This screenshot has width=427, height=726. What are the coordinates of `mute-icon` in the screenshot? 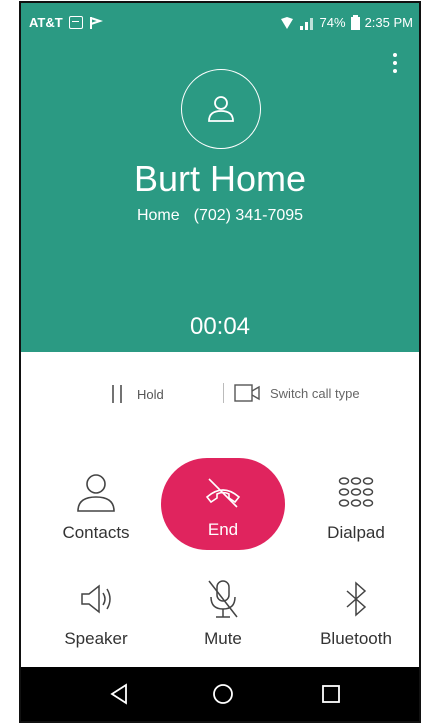 It's located at (223, 599).